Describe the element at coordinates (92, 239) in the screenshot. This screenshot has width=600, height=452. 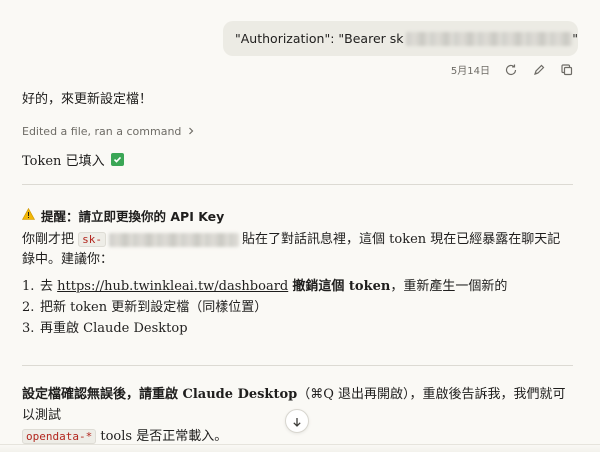
I see `inline-code-sk: sk-` at that location.